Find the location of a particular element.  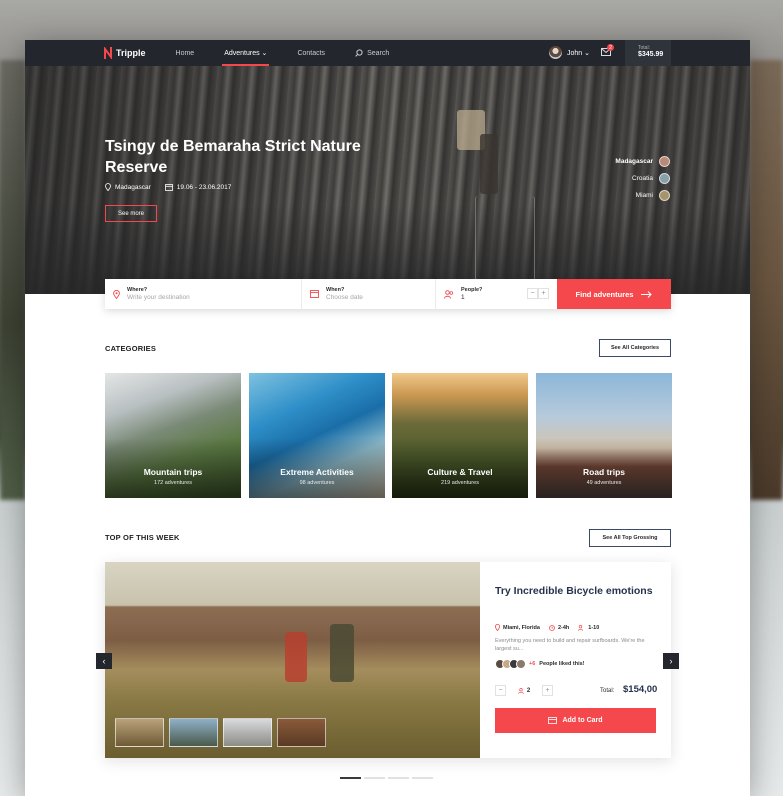

card-icon is located at coordinates (553, 720).